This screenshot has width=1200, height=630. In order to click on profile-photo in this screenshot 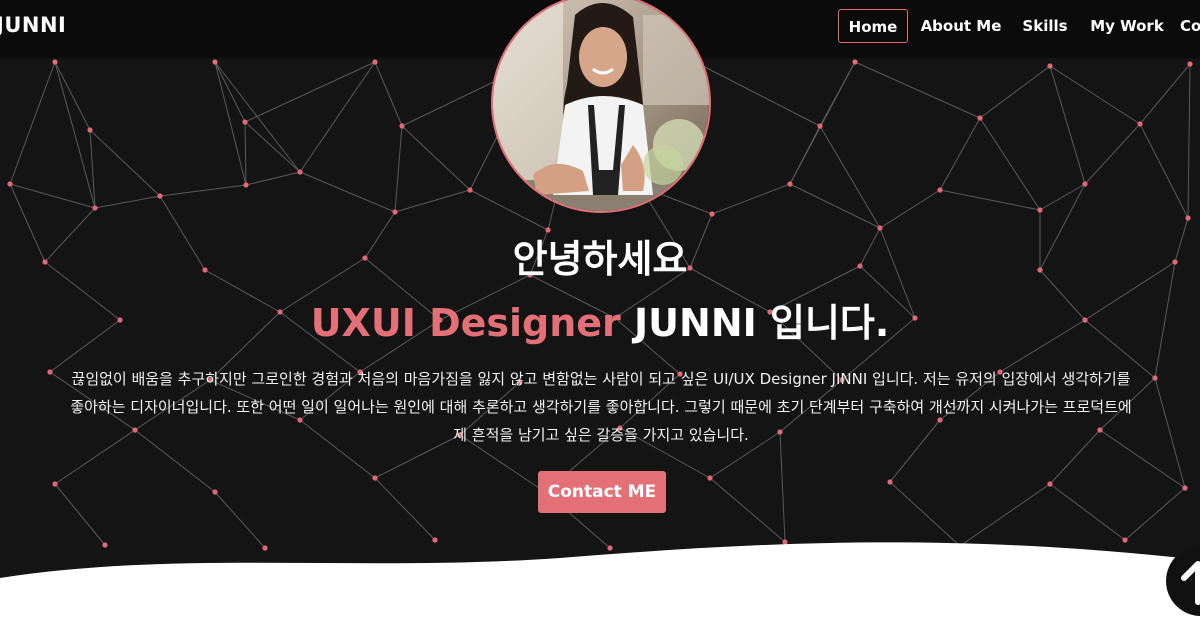, I will do `click(601, 106)`.